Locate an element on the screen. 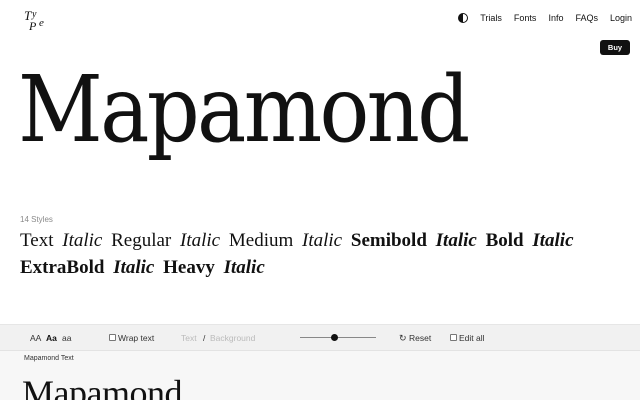 The width and height of the screenshot is (640, 400). style-medium: Medium is located at coordinates (261, 240).